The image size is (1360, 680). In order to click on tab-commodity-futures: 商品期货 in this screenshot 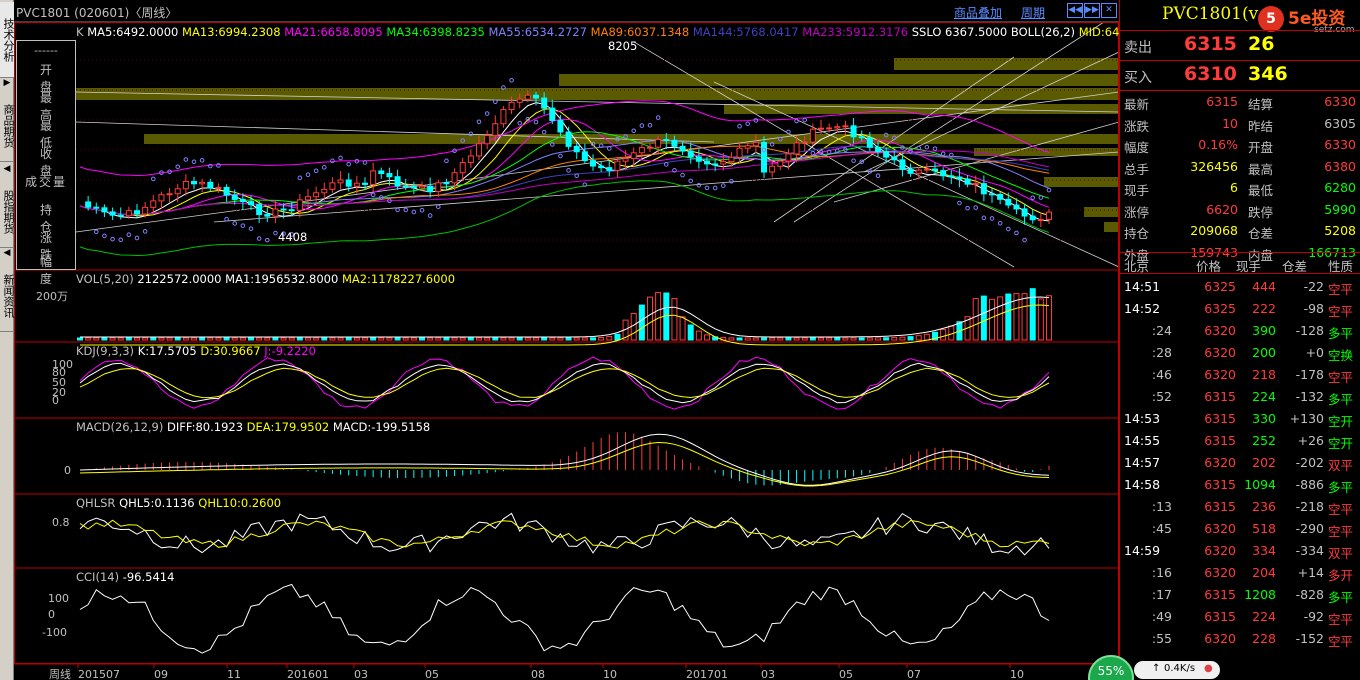, I will do `click(7, 126)`.